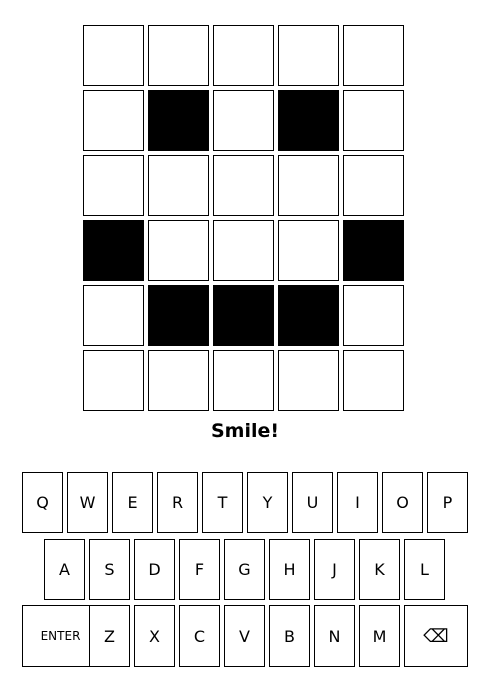  I want to click on key-p: P, so click(447, 502).